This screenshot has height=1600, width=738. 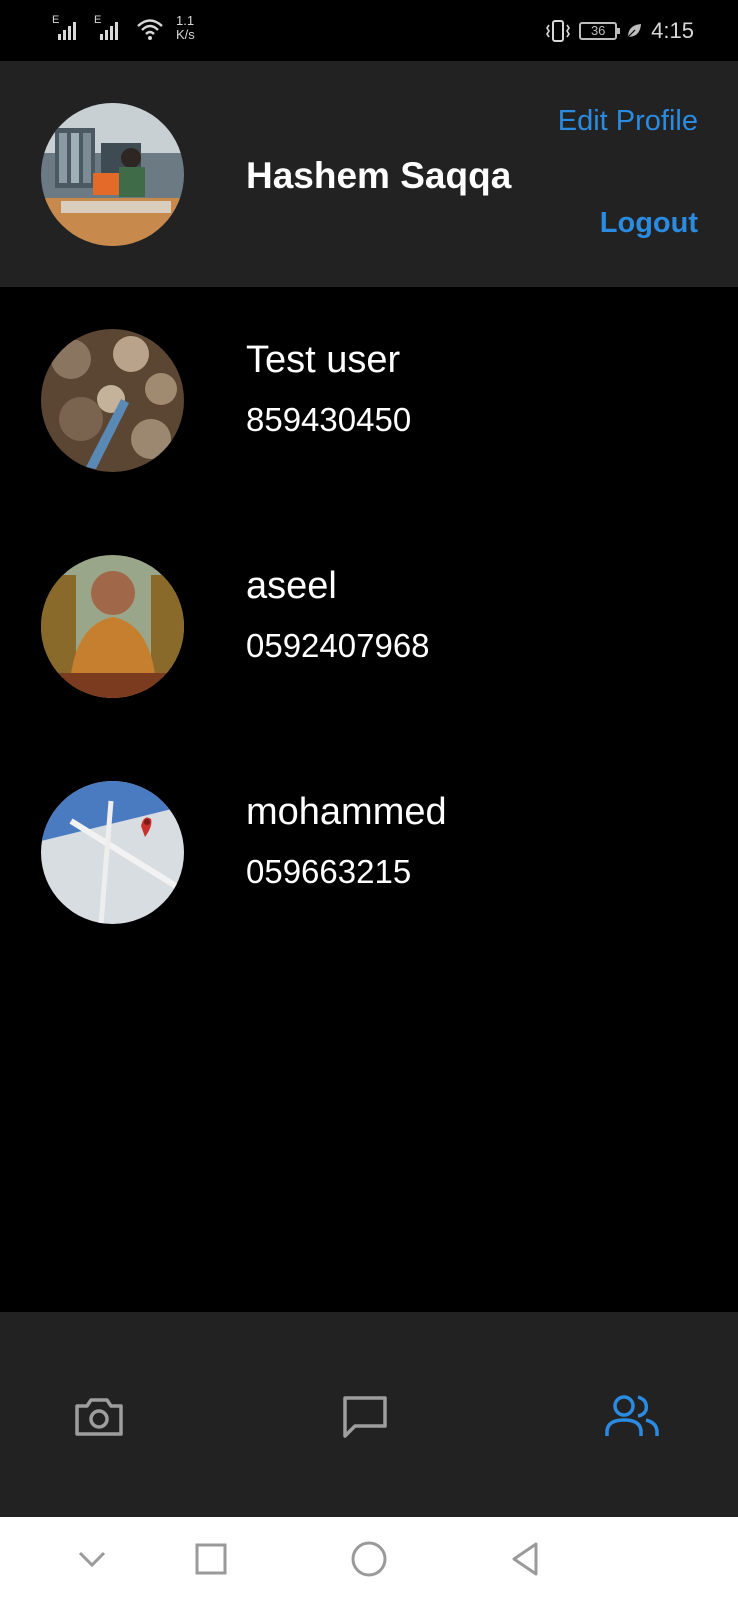 I want to click on collapse-button, so click(x=92, y=1559).